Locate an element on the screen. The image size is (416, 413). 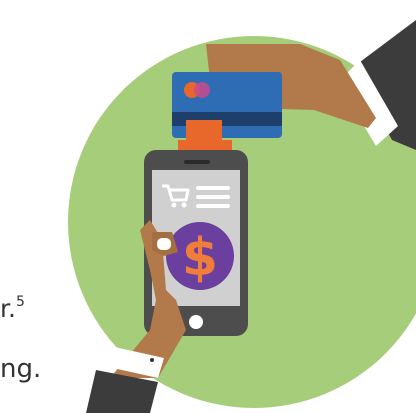
phone-speaker is located at coordinates (197, 162).